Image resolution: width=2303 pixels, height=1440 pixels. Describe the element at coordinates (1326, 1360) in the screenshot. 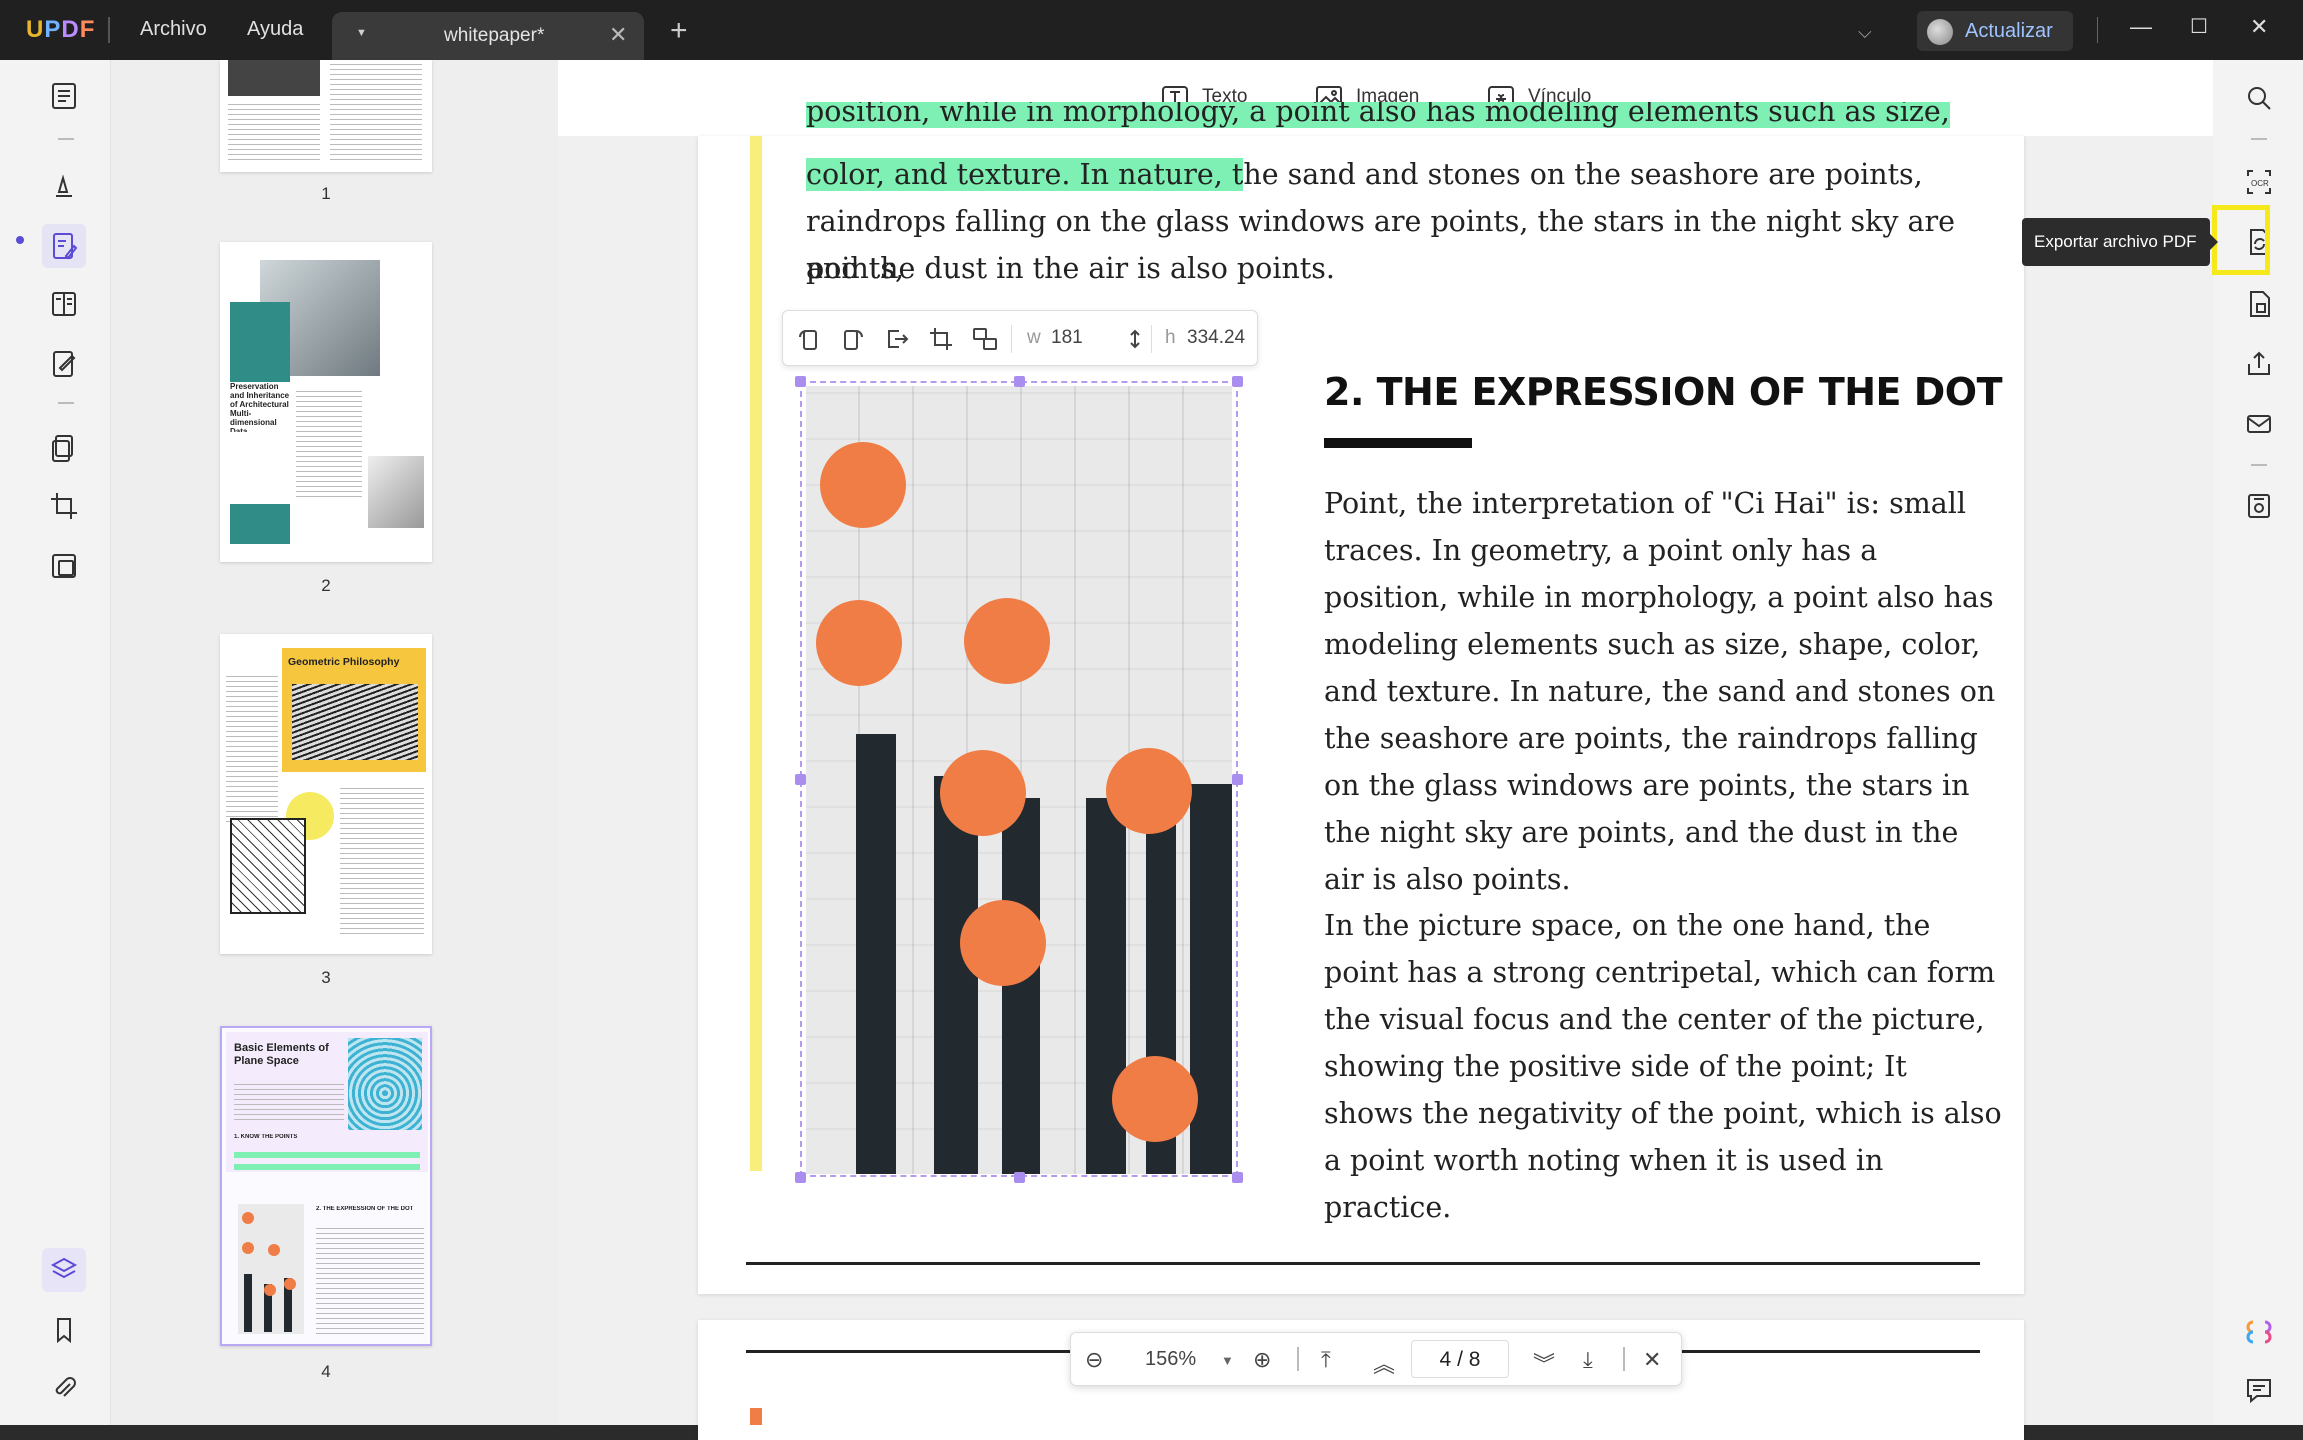

I see `first-page-icon: ⤒` at that location.